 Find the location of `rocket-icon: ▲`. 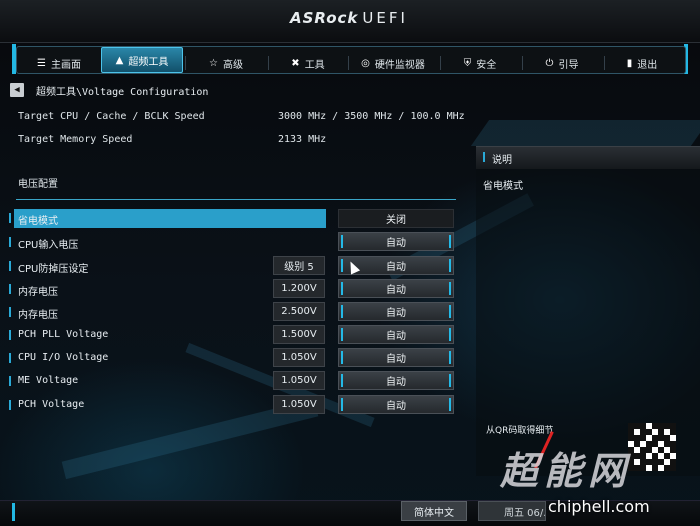

rocket-icon: ▲ is located at coordinates (119, 60).